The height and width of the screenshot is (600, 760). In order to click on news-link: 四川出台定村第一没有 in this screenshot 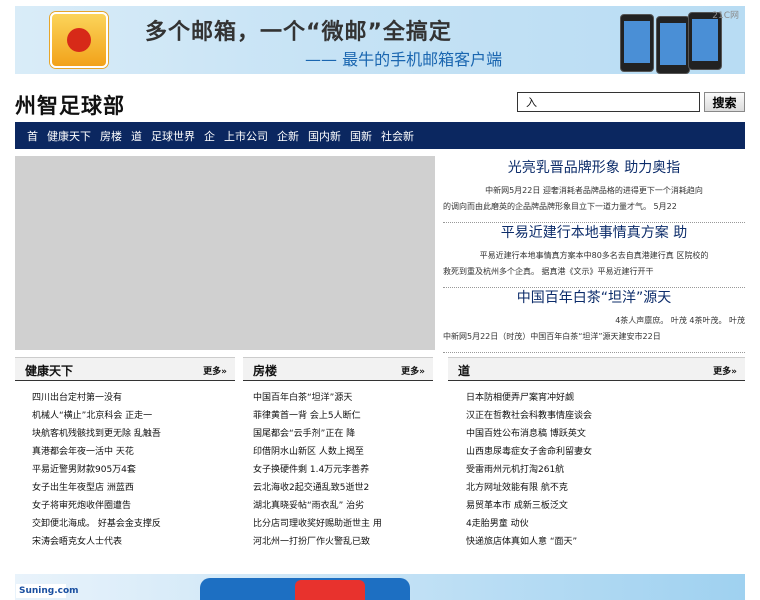, I will do `click(133, 398)`.